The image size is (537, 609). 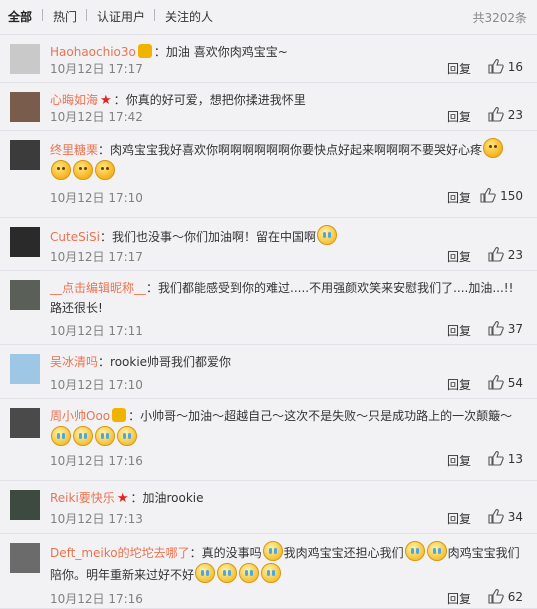 What do you see at coordinates (285, 427) in the screenshot?
I see `comment-body: 周小帅Ooo ：小帅哥～加油～超越自己～这次不是失败～只是成功路上的一次颠簸～` at bounding box center [285, 427].